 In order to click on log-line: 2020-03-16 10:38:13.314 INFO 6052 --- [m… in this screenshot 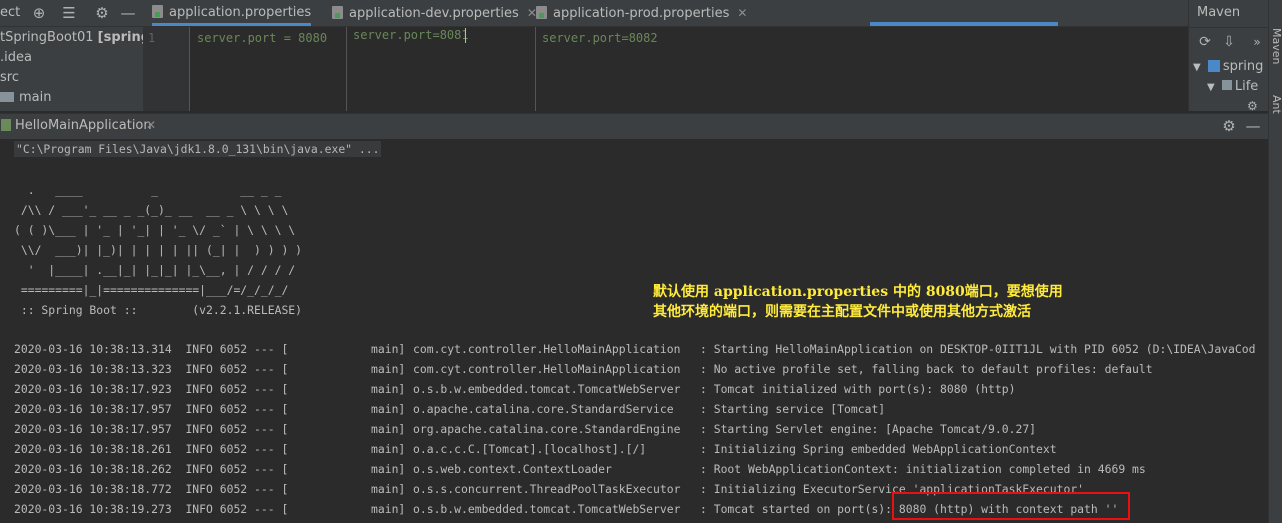, I will do `click(634, 349)`.